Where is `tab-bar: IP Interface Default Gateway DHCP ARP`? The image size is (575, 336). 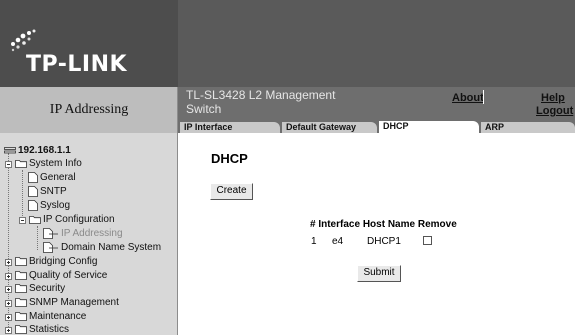
tab-bar: IP Interface Default Gateway DHCP ARP is located at coordinates (376, 126).